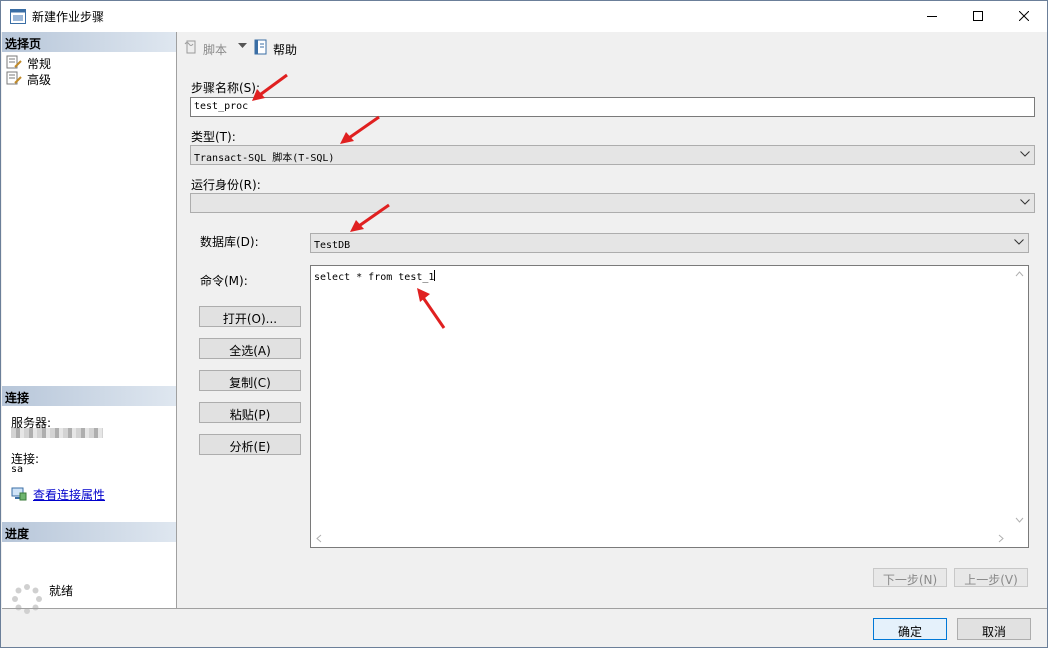  I want to click on close-button, so click(1024, 16).